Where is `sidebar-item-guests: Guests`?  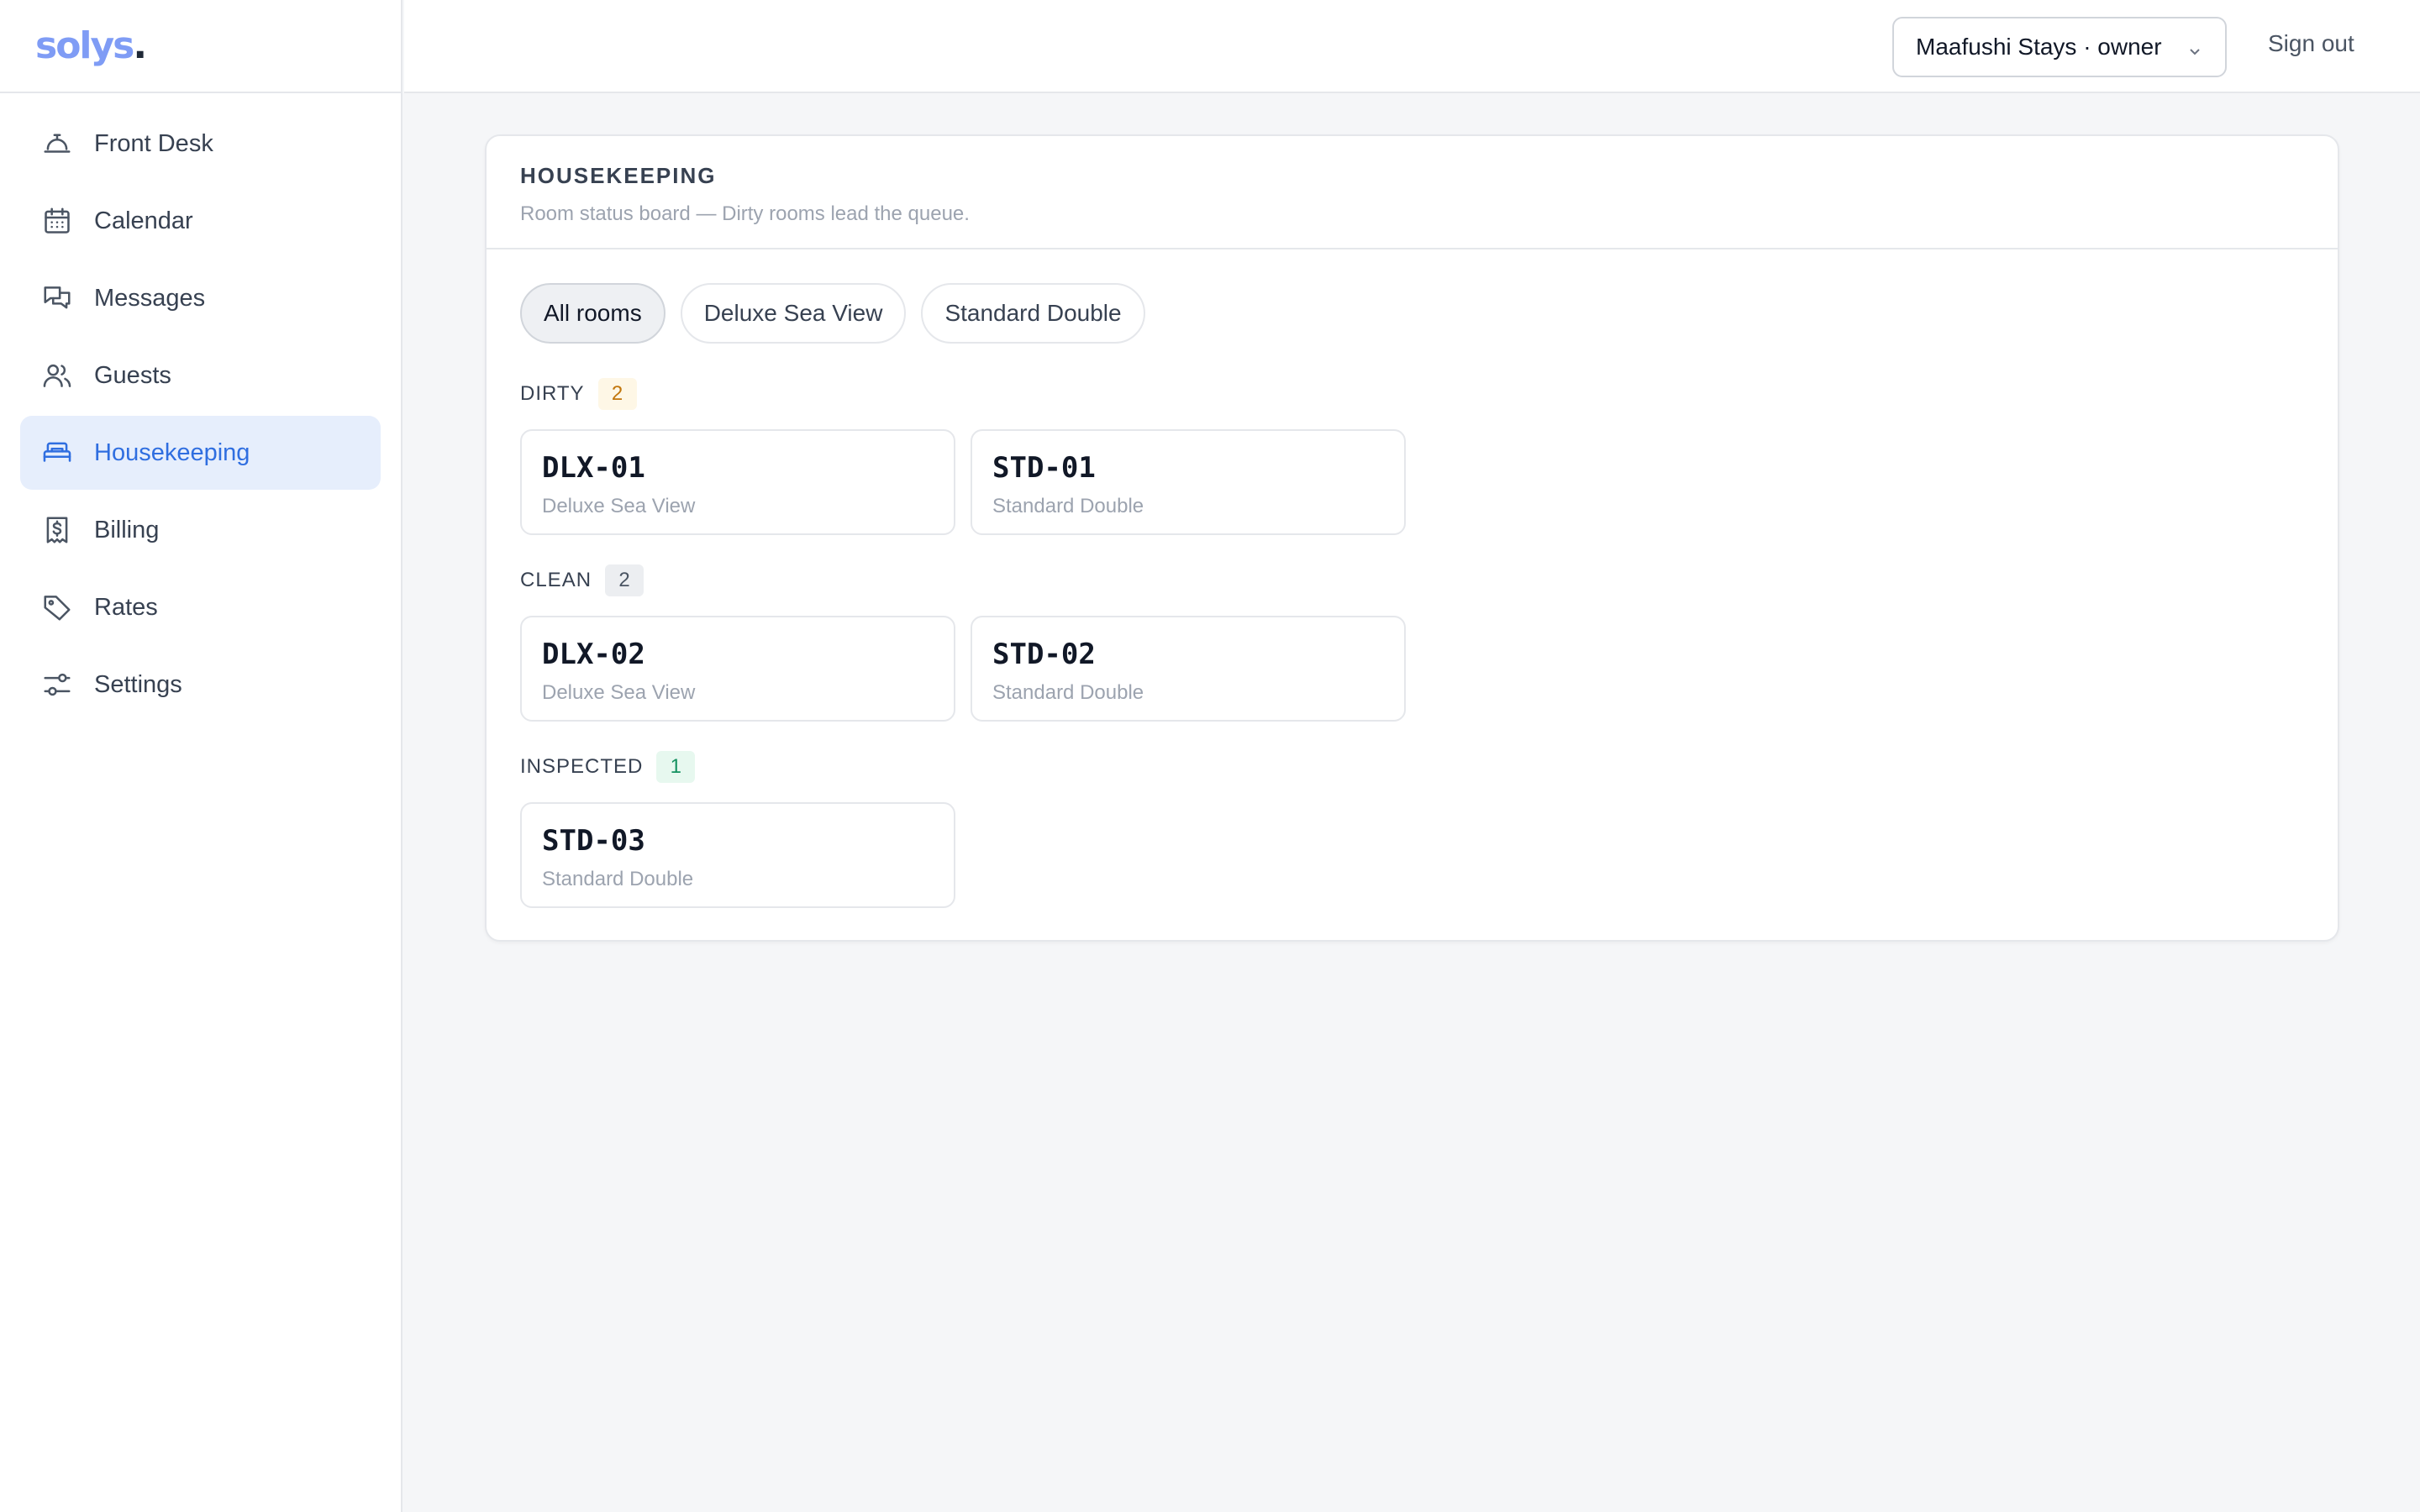 sidebar-item-guests: Guests is located at coordinates (200, 375).